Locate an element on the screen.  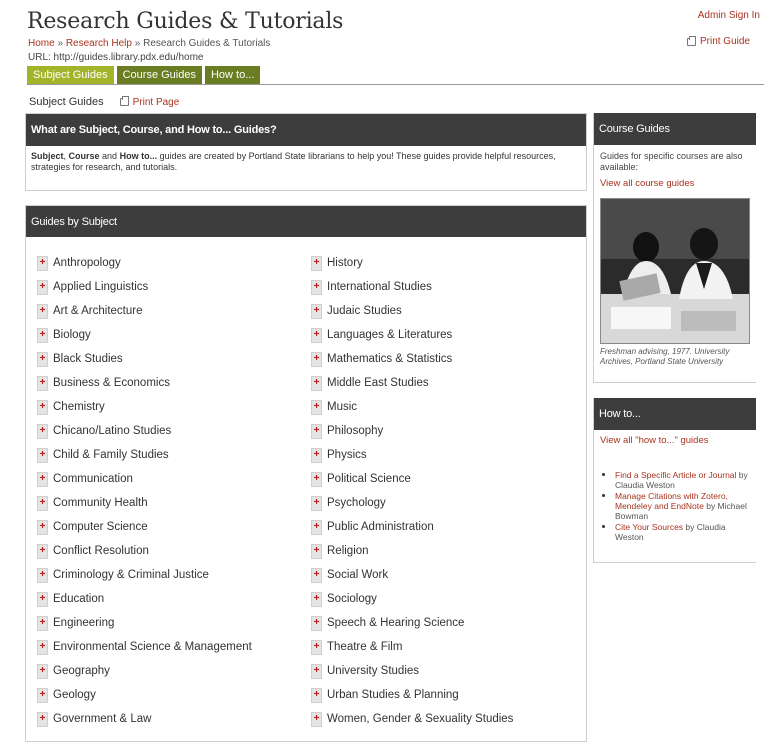
subject-guide-item: + University Studies is located at coordinates (412, 671).